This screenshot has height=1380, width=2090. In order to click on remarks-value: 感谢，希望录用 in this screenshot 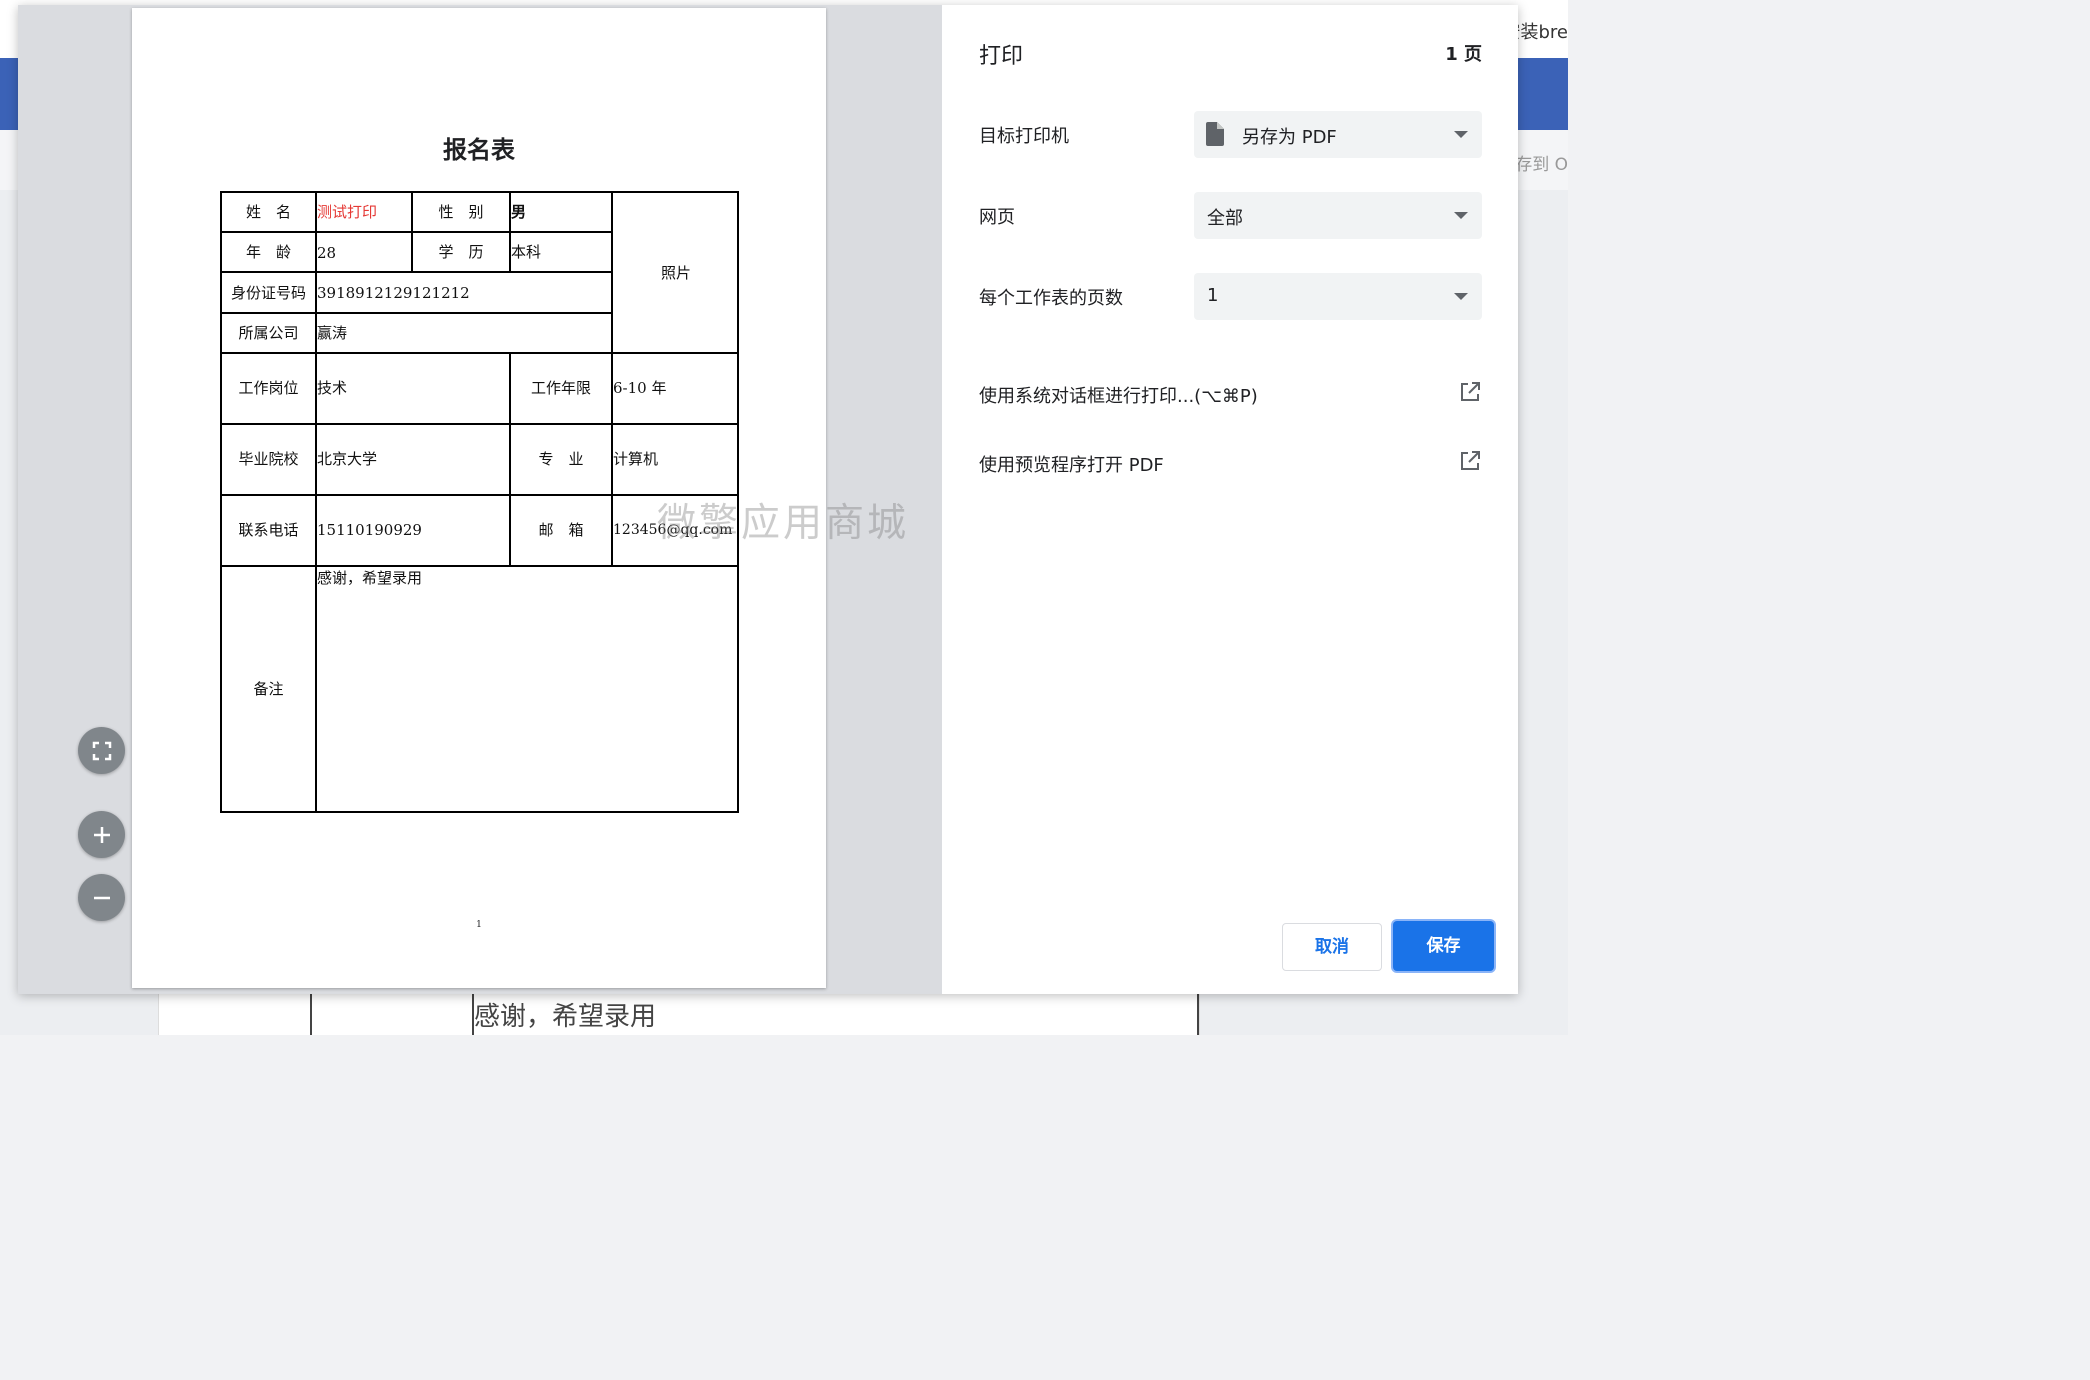, I will do `click(370, 578)`.